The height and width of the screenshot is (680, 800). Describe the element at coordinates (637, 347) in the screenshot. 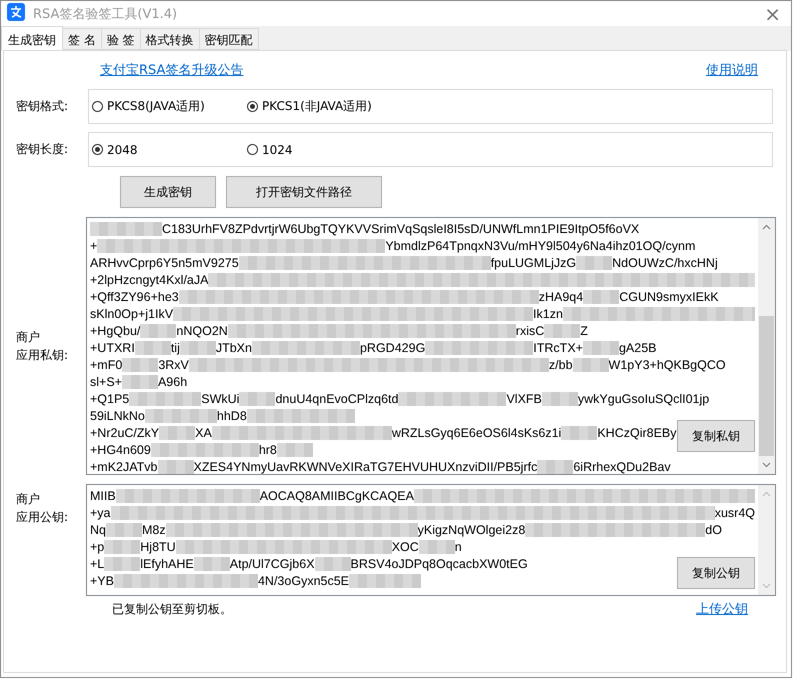

I see `key-text: gA25B` at that location.